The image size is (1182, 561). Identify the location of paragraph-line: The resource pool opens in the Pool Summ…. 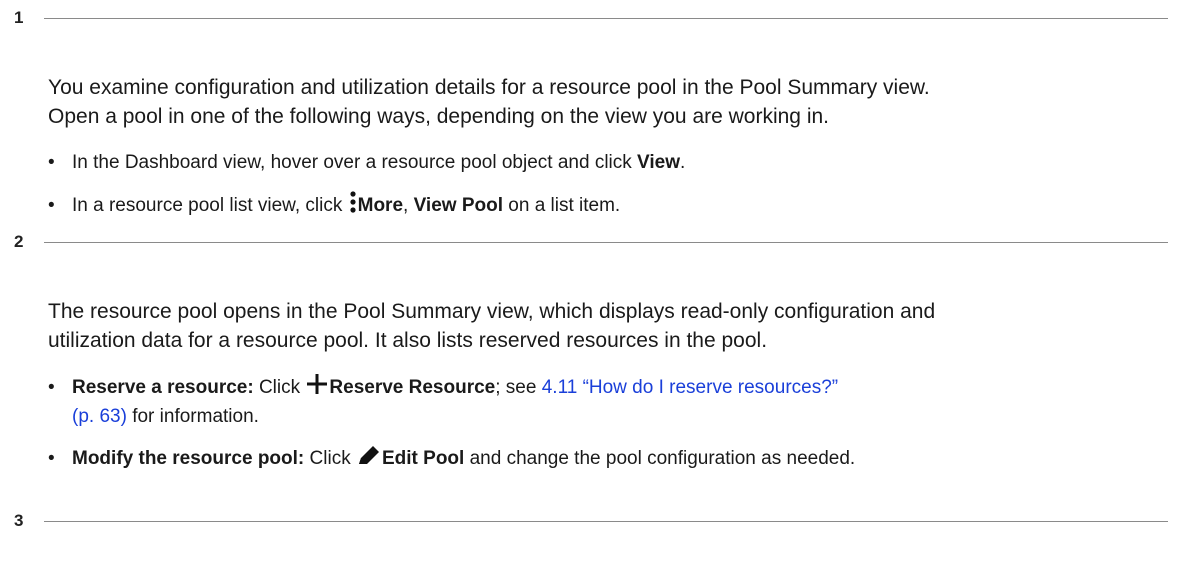
(492, 311).